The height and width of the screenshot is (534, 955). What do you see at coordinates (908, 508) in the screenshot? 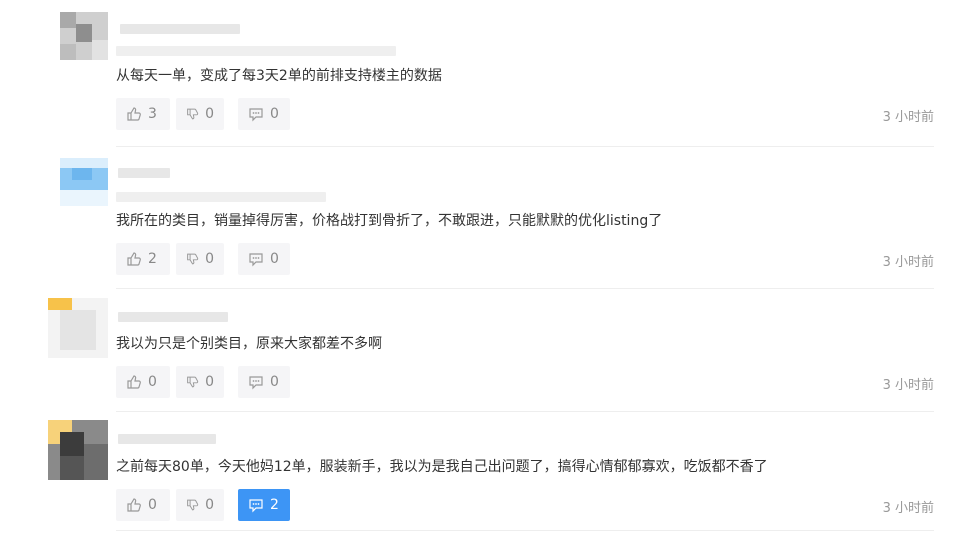
I see `timestamp: 3 小时前` at bounding box center [908, 508].